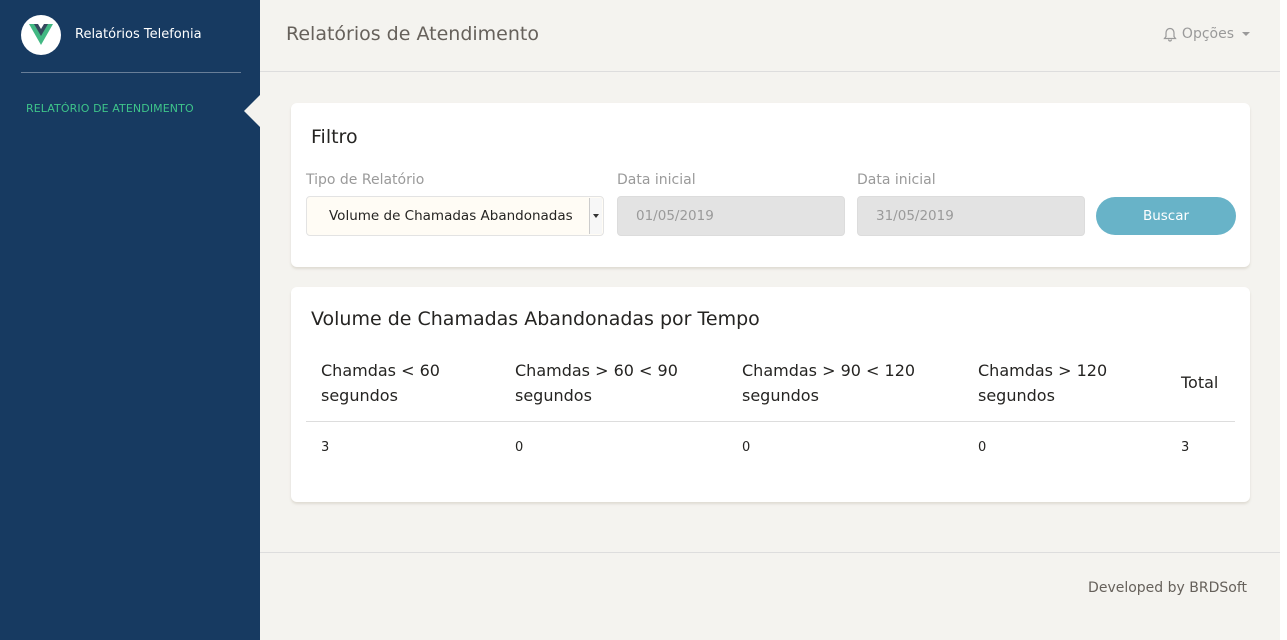 The image size is (1287, 640). I want to click on table-cell: 3, so click(325, 447).